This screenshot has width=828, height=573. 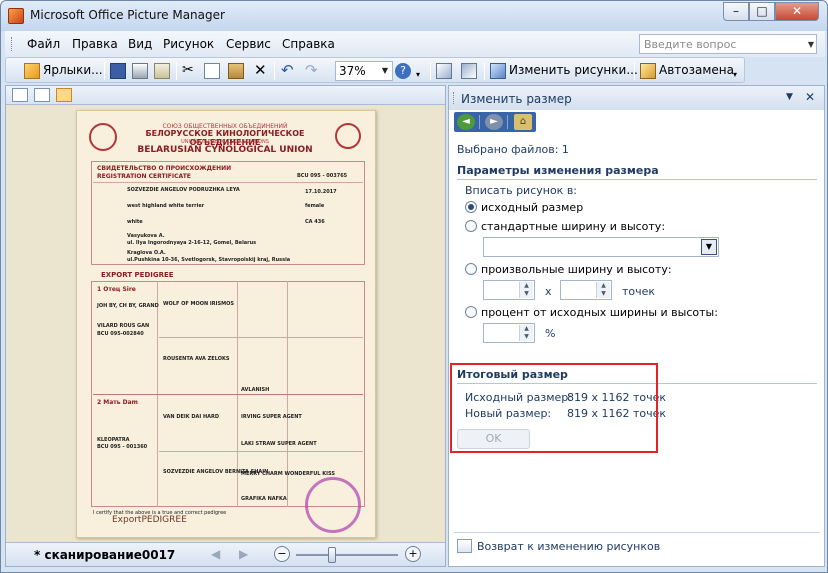 What do you see at coordinates (404, 71) in the screenshot?
I see `help-button: ?` at bounding box center [404, 71].